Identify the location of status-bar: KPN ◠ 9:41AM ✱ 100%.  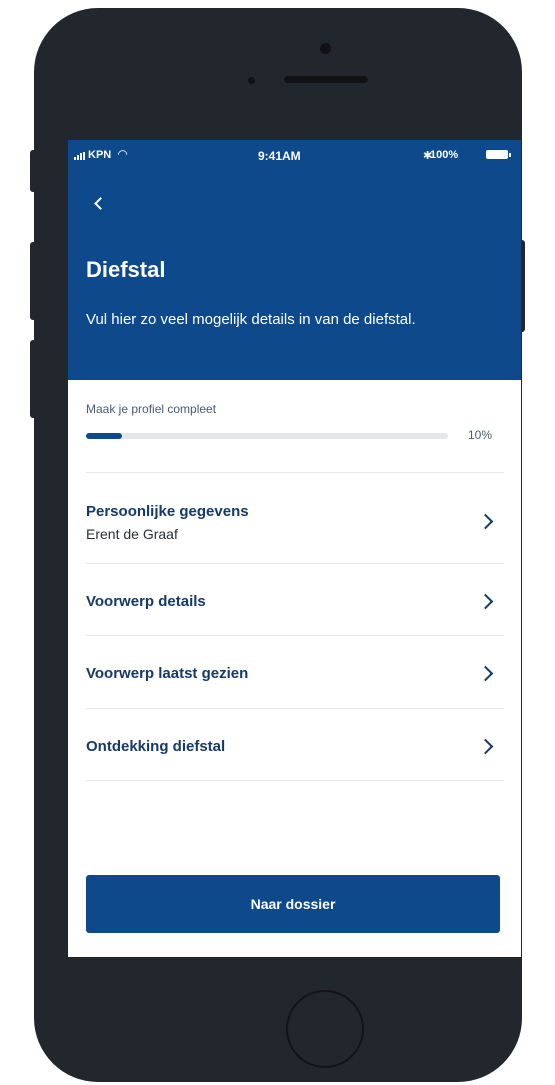
(294, 155).